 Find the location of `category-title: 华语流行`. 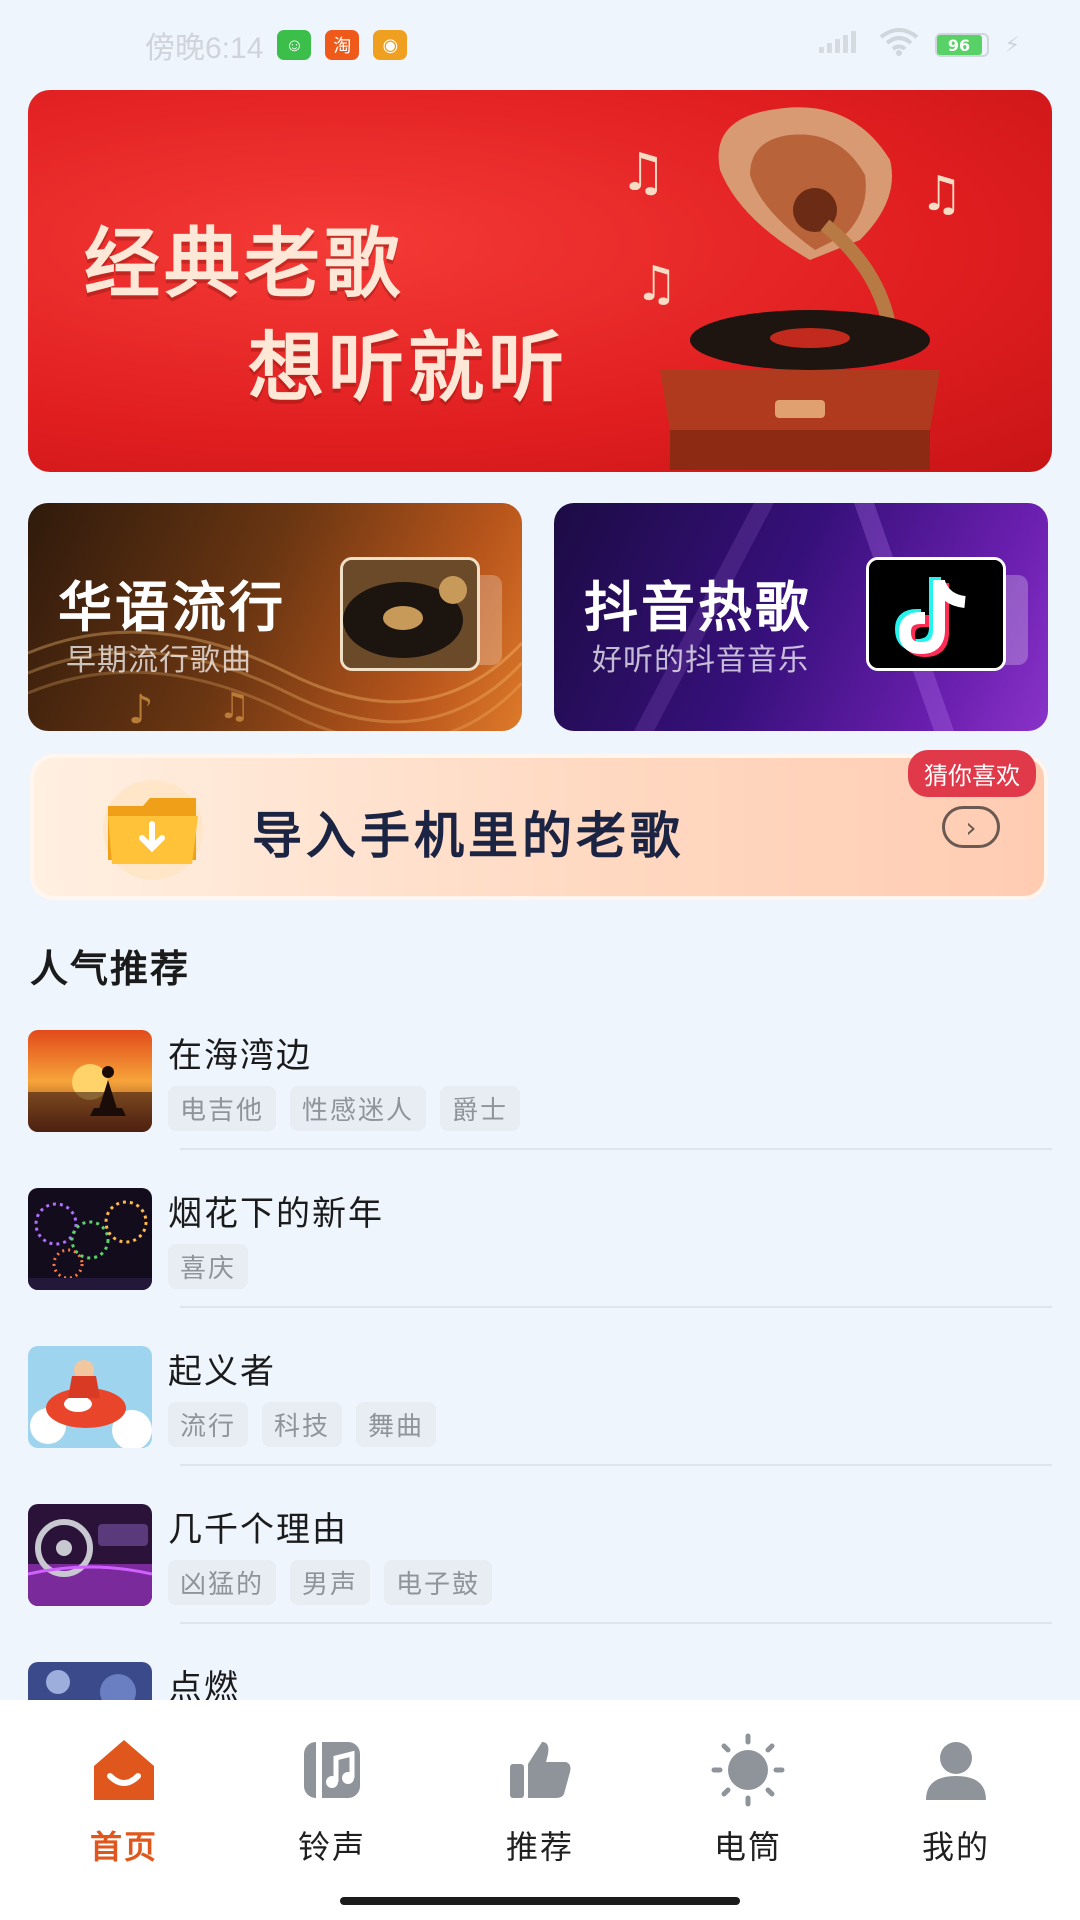

category-title: 华语流行 is located at coordinates (172, 607).